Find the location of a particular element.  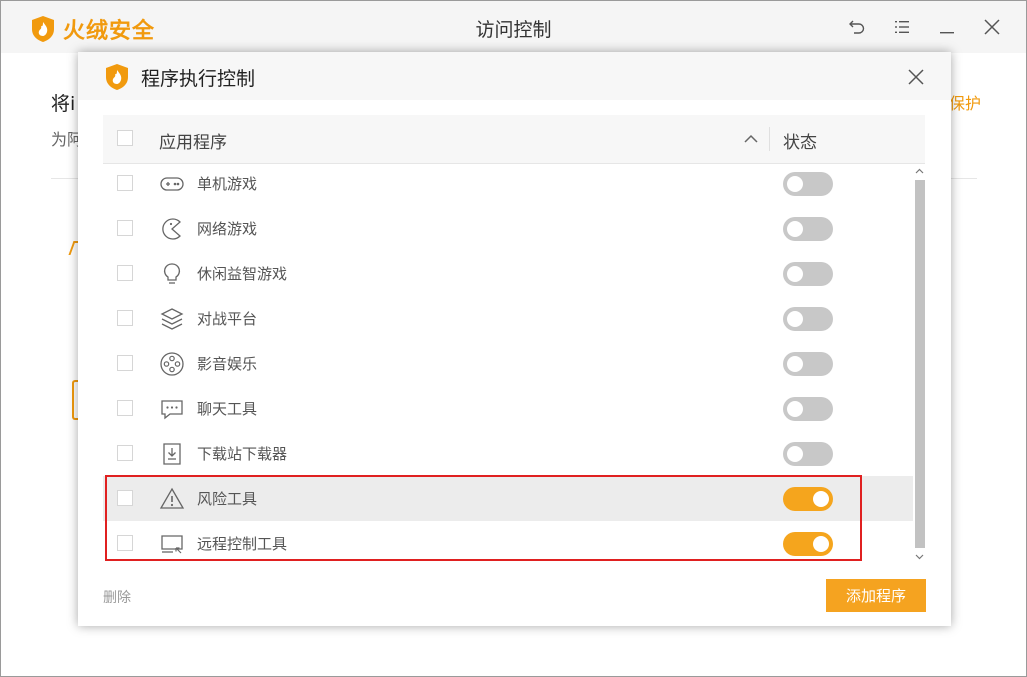

table-row: 风险工具 is located at coordinates (508, 498).